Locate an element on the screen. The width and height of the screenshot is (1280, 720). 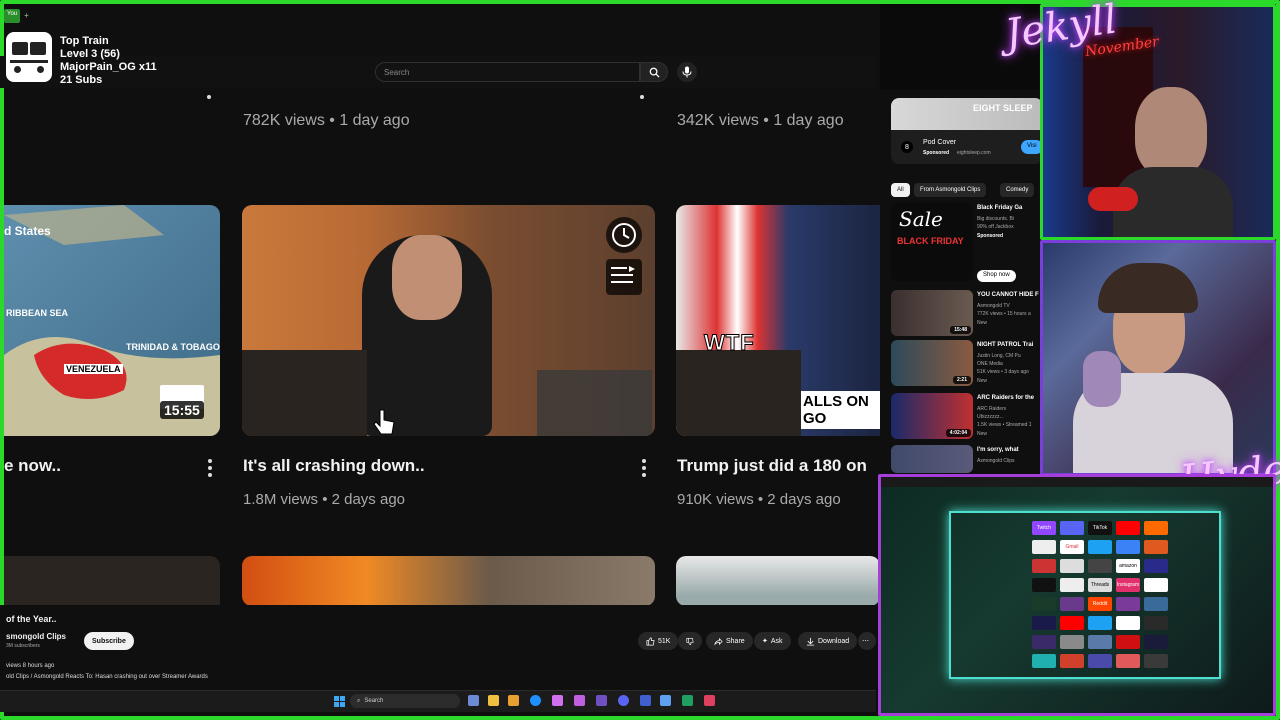
rec-thumbnail: 2:21 is located at coordinates (932, 363).